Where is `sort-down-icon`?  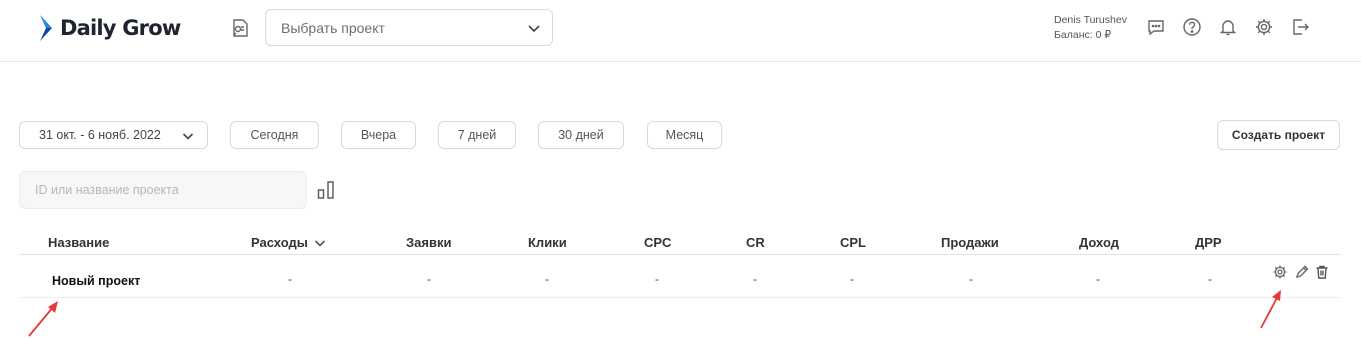
sort-down-icon is located at coordinates (319, 243).